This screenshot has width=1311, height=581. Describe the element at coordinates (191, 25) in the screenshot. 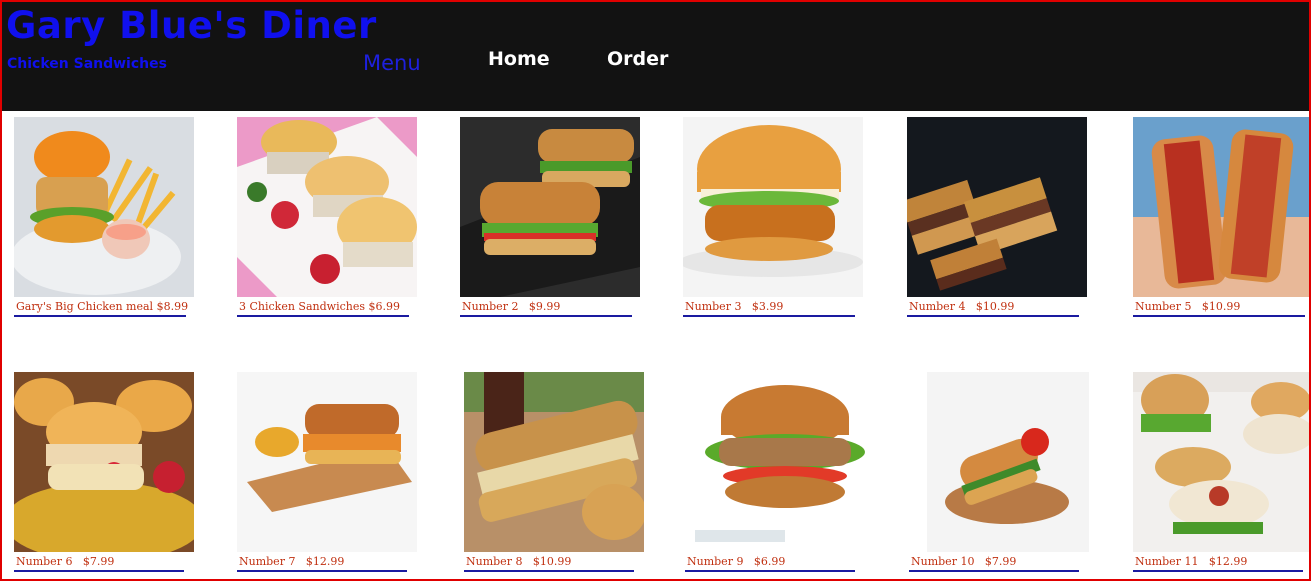

I see `site-title: Gary Blue's Diner` at that location.